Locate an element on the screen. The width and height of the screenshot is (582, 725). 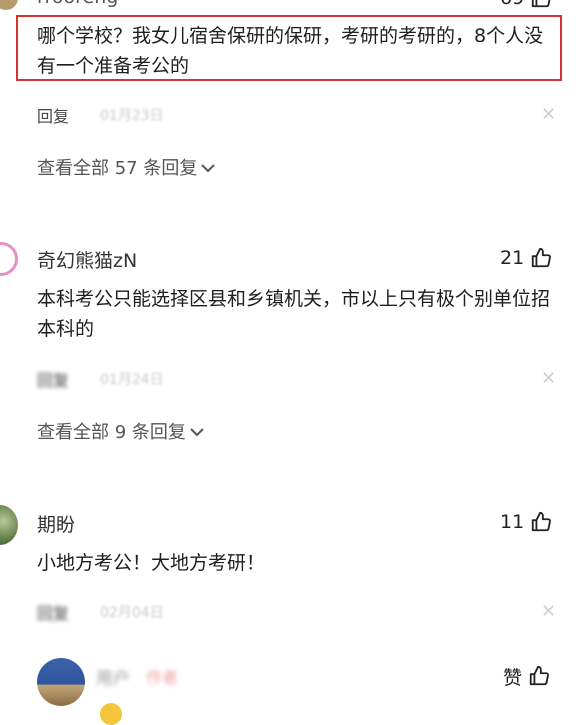
like-count: 21 is located at coordinates (512, 258).